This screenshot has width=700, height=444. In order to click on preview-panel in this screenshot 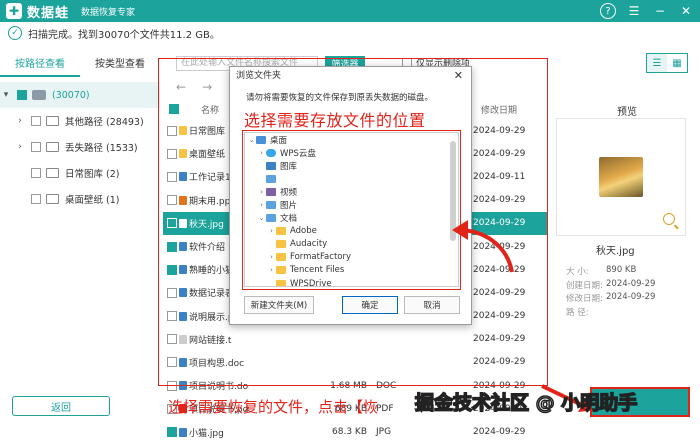, I will do `click(621, 177)`.